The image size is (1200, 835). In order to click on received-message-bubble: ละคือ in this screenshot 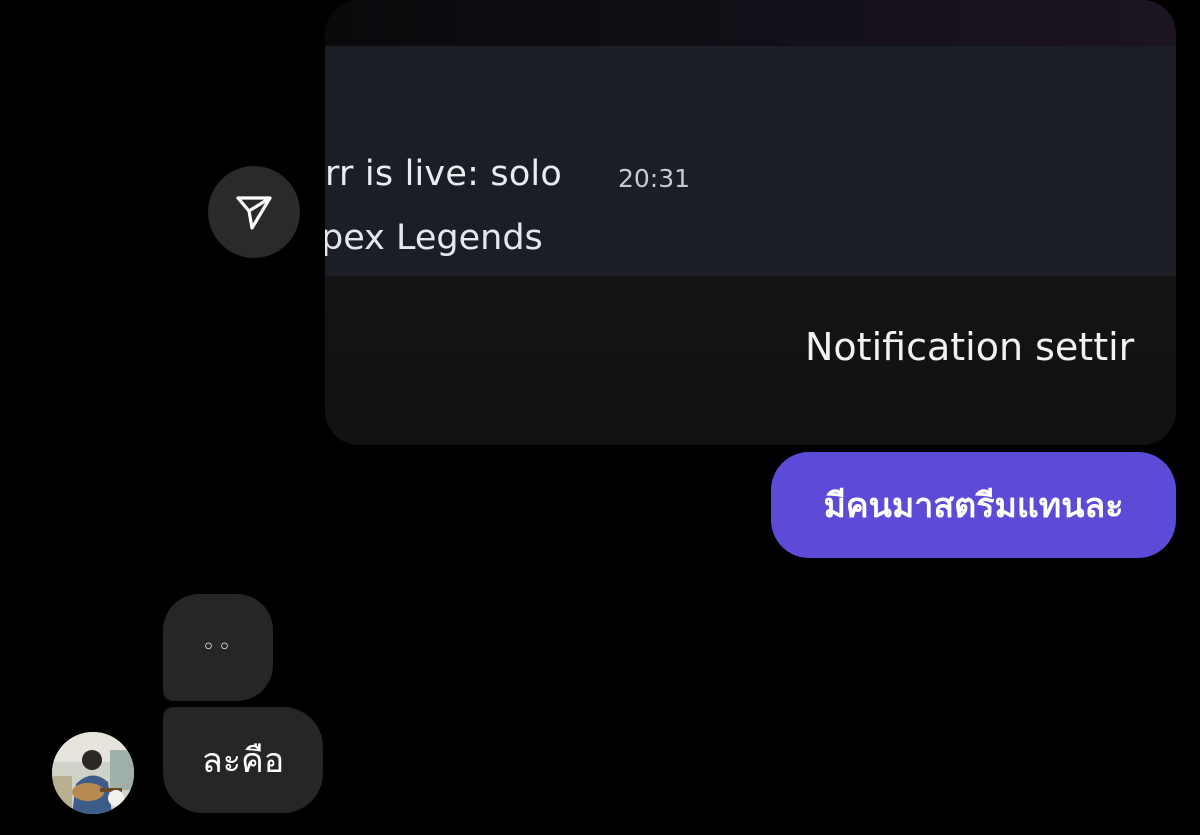, I will do `click(243, 760)`.